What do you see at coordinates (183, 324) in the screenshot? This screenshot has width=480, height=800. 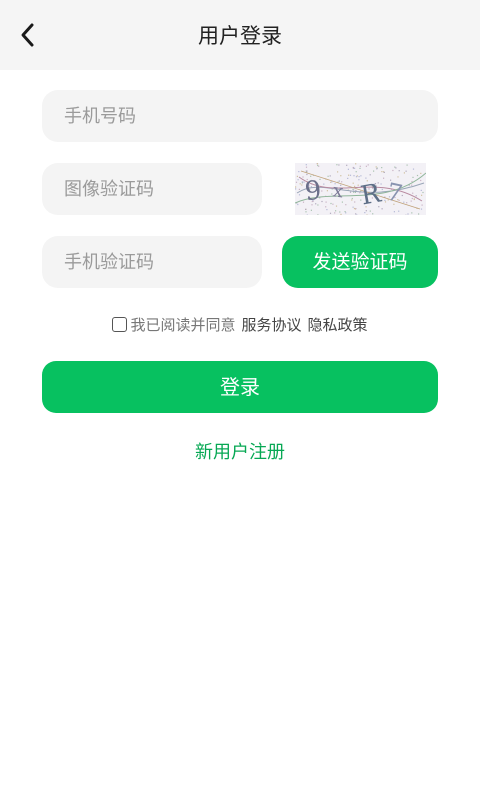 I see `agreement-text: 我已阅读并同意` at bounding box center [183, 324].